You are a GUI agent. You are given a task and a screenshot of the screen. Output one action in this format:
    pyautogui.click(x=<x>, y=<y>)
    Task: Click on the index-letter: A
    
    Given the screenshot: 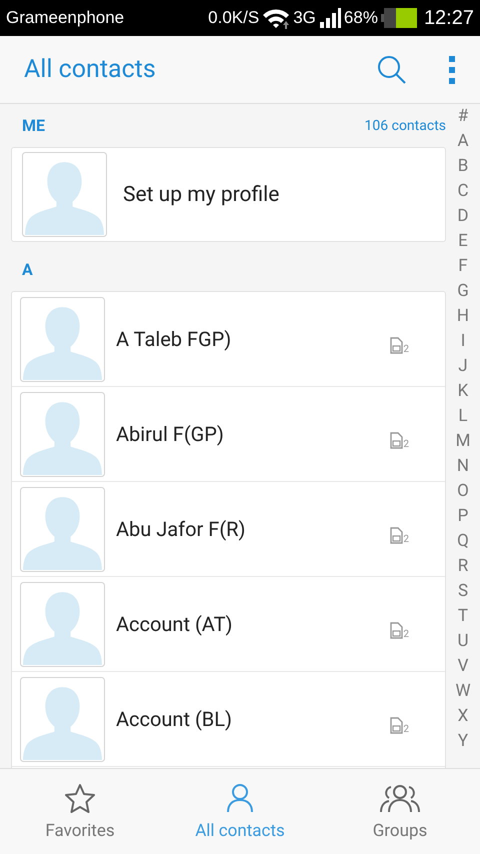 What is the action you would take?
    pyautogui.click(x=463, y=141)
    